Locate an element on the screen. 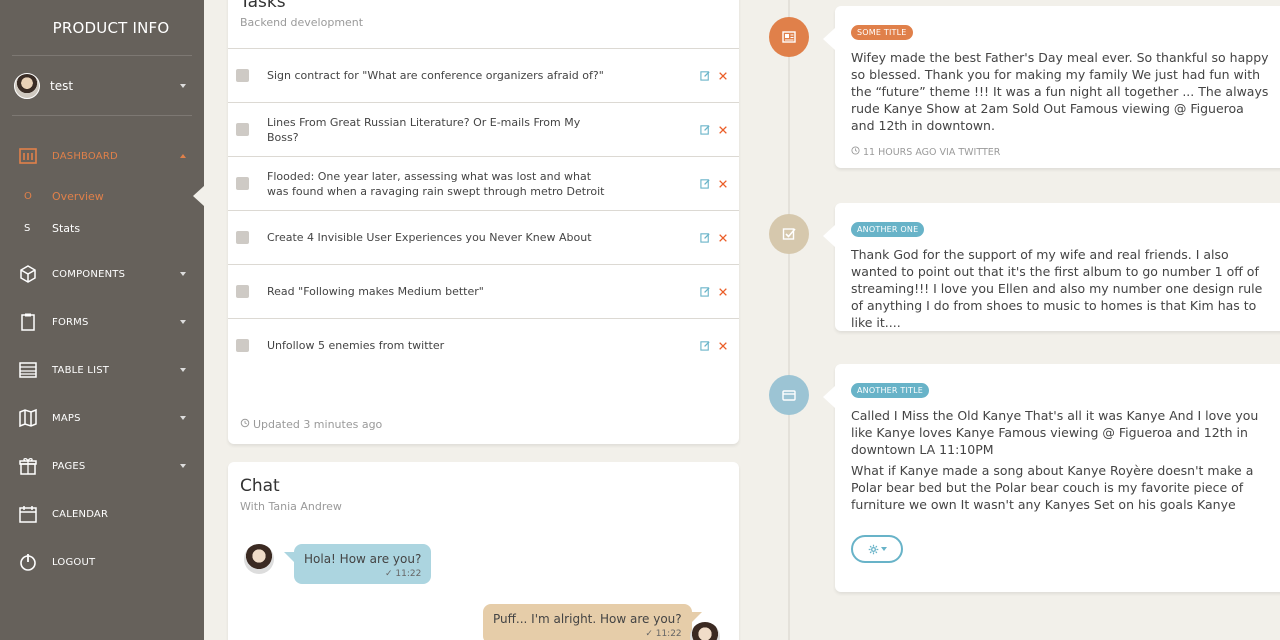 This screenshot has width=1280, height=640. newspaper-icon is located at coordinates (789, 37).